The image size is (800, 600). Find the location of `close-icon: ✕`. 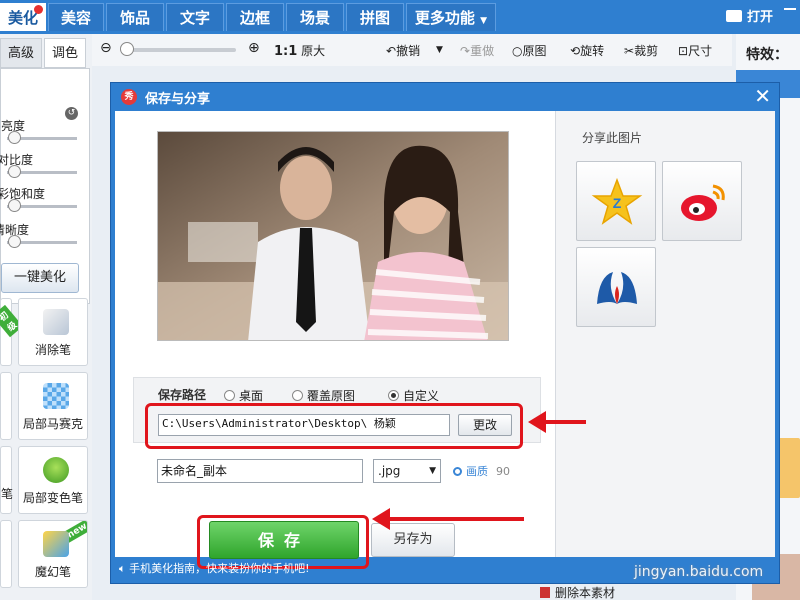

close-icon: ✕ is located at coordinates (762, 96).